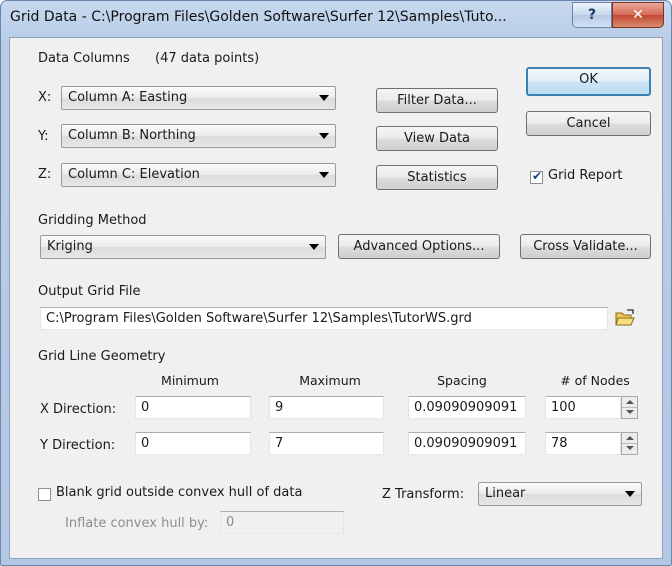 This screenshot has width=672, height=566. What do you see at coordinates (45, 97) in the screenshot?
I see `x-column-label: X:` at bounding box center [45, 97].